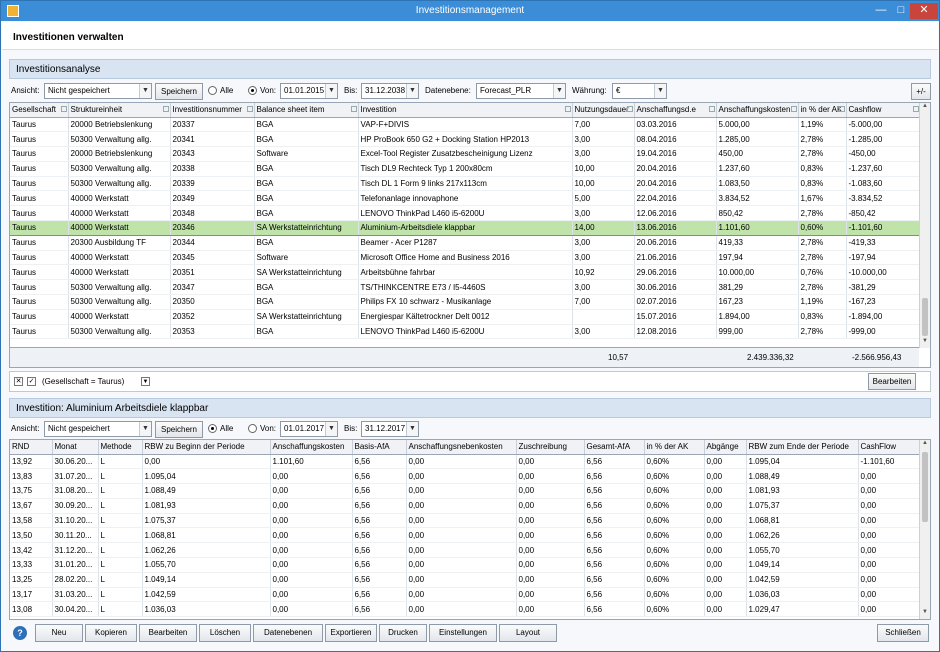 This screenshot has height=652, width=940. Describe the element at coordinates (252, 90) in the screenshot. I see `radio-from` at that location.